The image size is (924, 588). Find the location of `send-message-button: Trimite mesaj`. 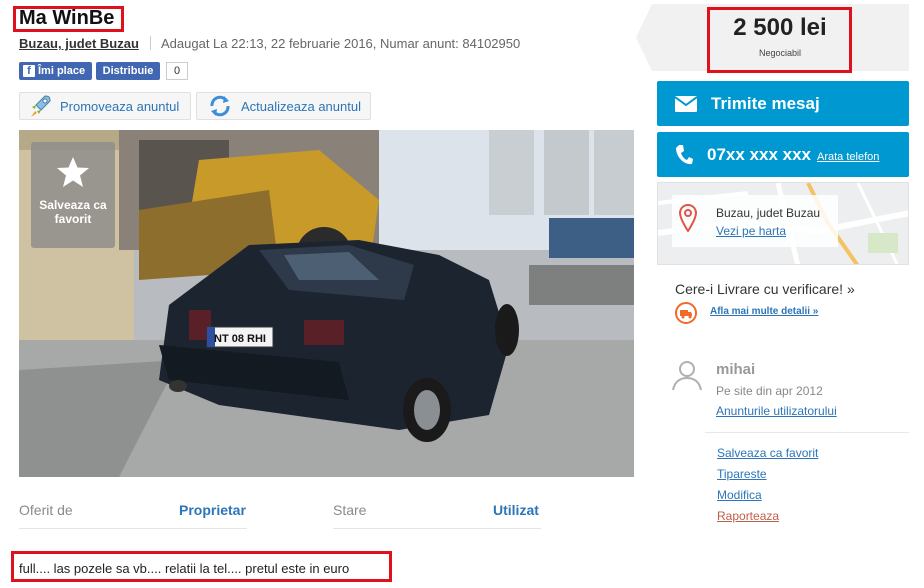

send-message-button: Trimite mesaj is located at coordinates (783, 103).